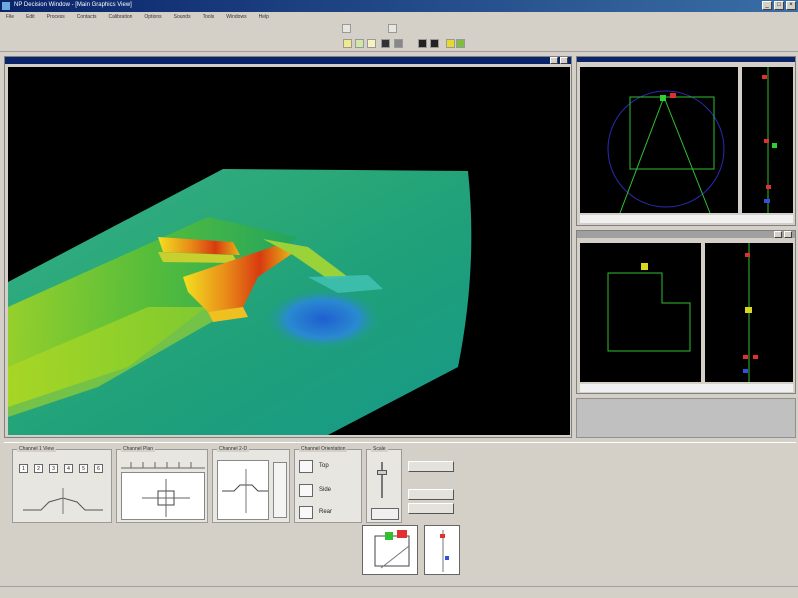 The width and height of the screenshot is (798, 598). I want to click on orientation-rear-icon, so click(306, 512).